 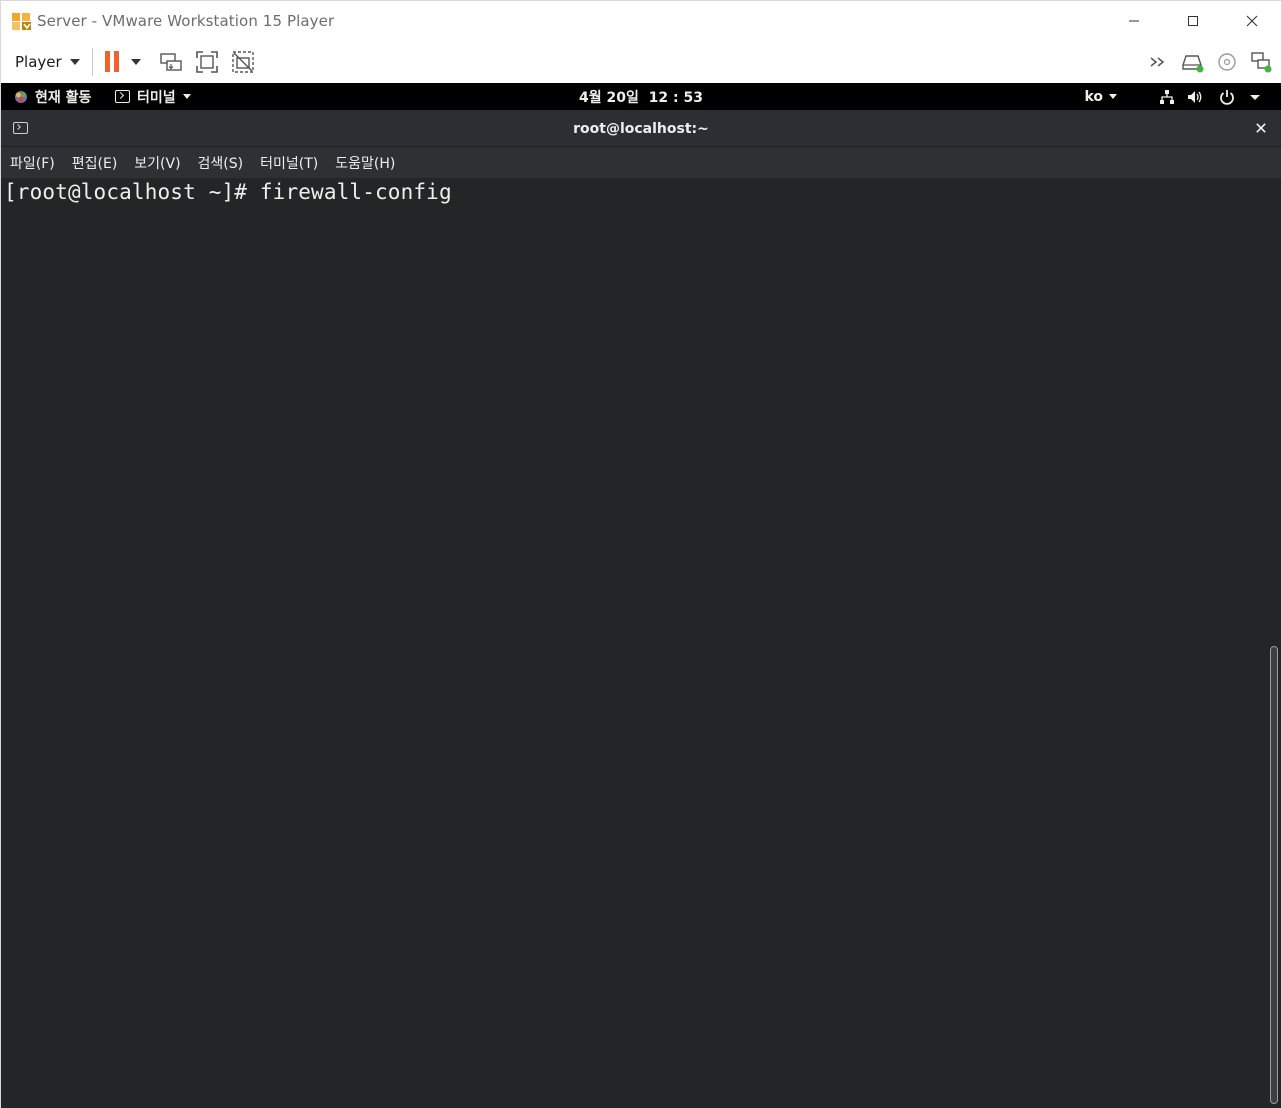 I want to click on maximize-icon, so click(x=1192, y=21).